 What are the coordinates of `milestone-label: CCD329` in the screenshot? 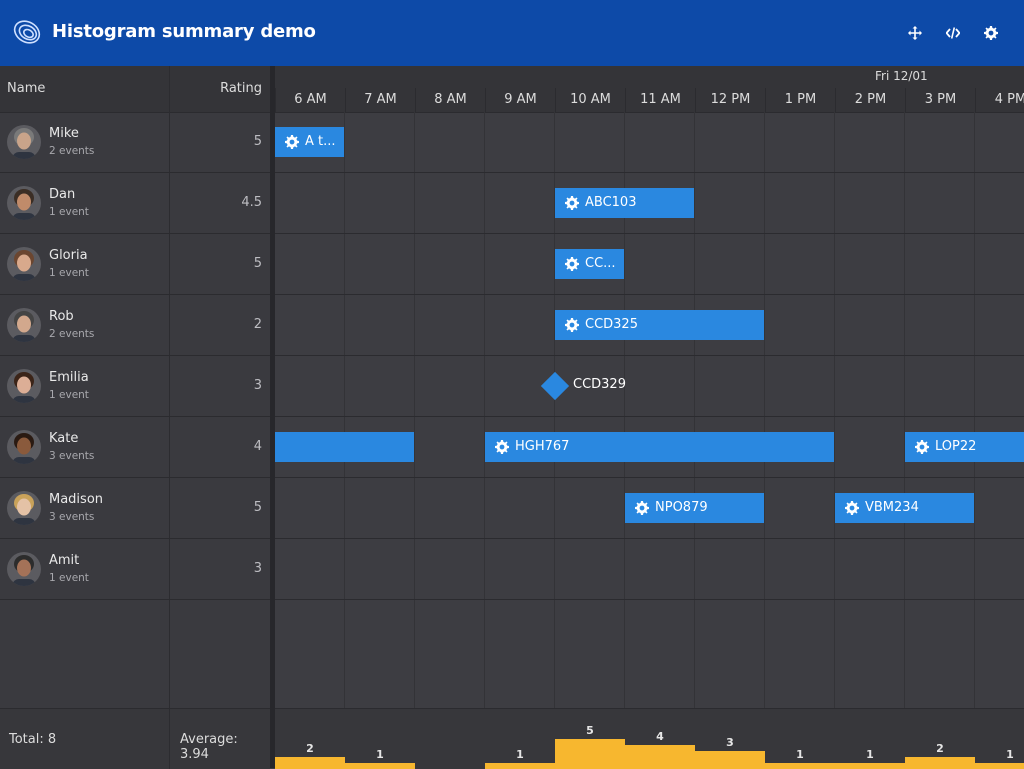 It's located at (599, 384).